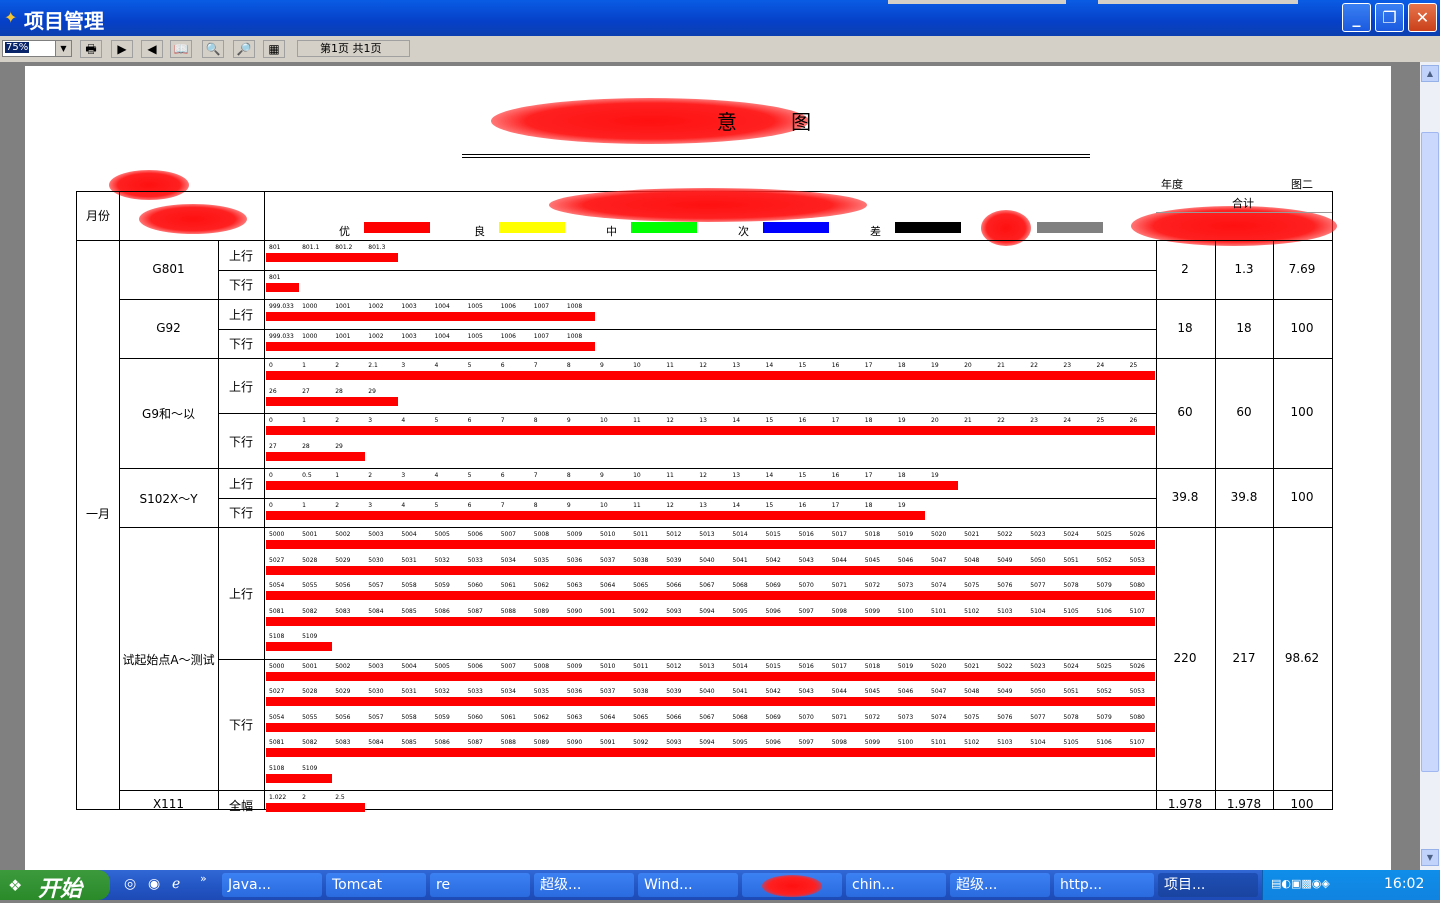  What do you see at coordinates (1185, 496) in the screenshot?
I see `total-value: 39.8` at bounding box center [1185, 496].